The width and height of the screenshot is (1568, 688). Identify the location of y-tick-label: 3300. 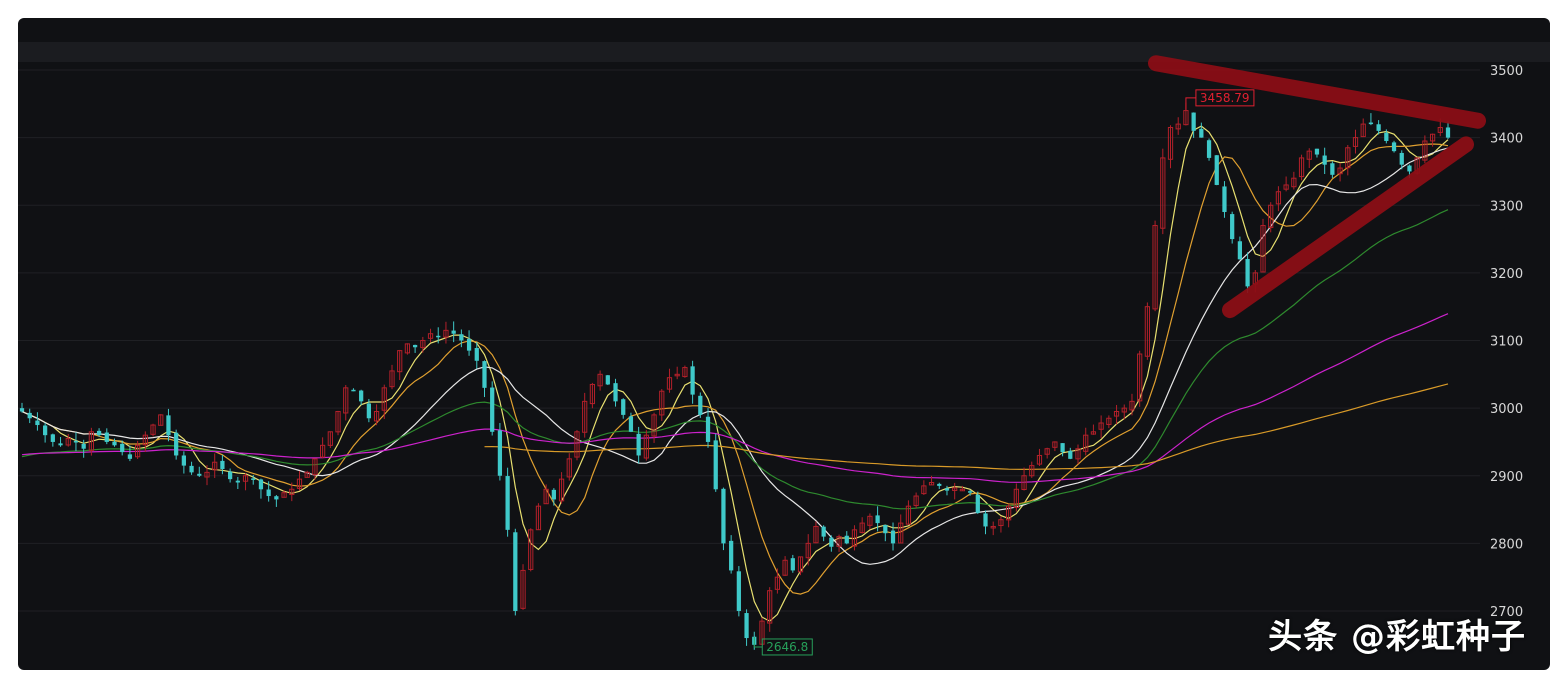
(1506, 206).